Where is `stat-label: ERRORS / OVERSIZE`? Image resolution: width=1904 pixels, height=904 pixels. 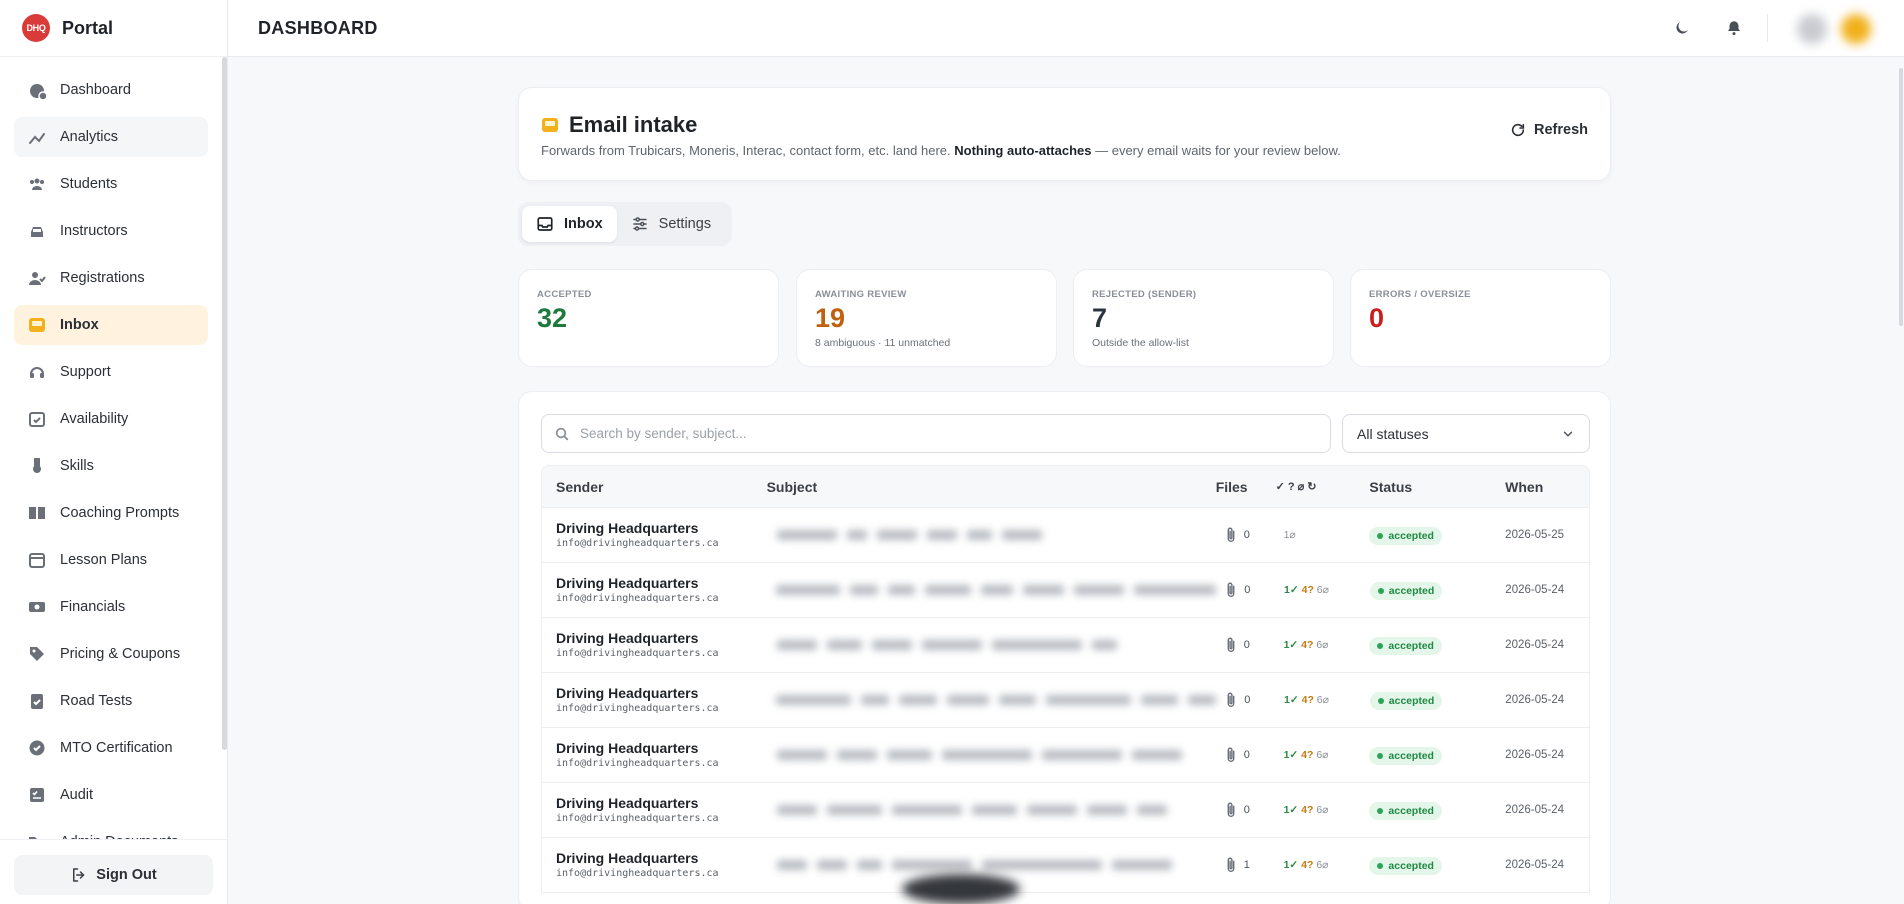
stat-label: ERRORS / OVERSIZE is located at coordinates (1420, 294).